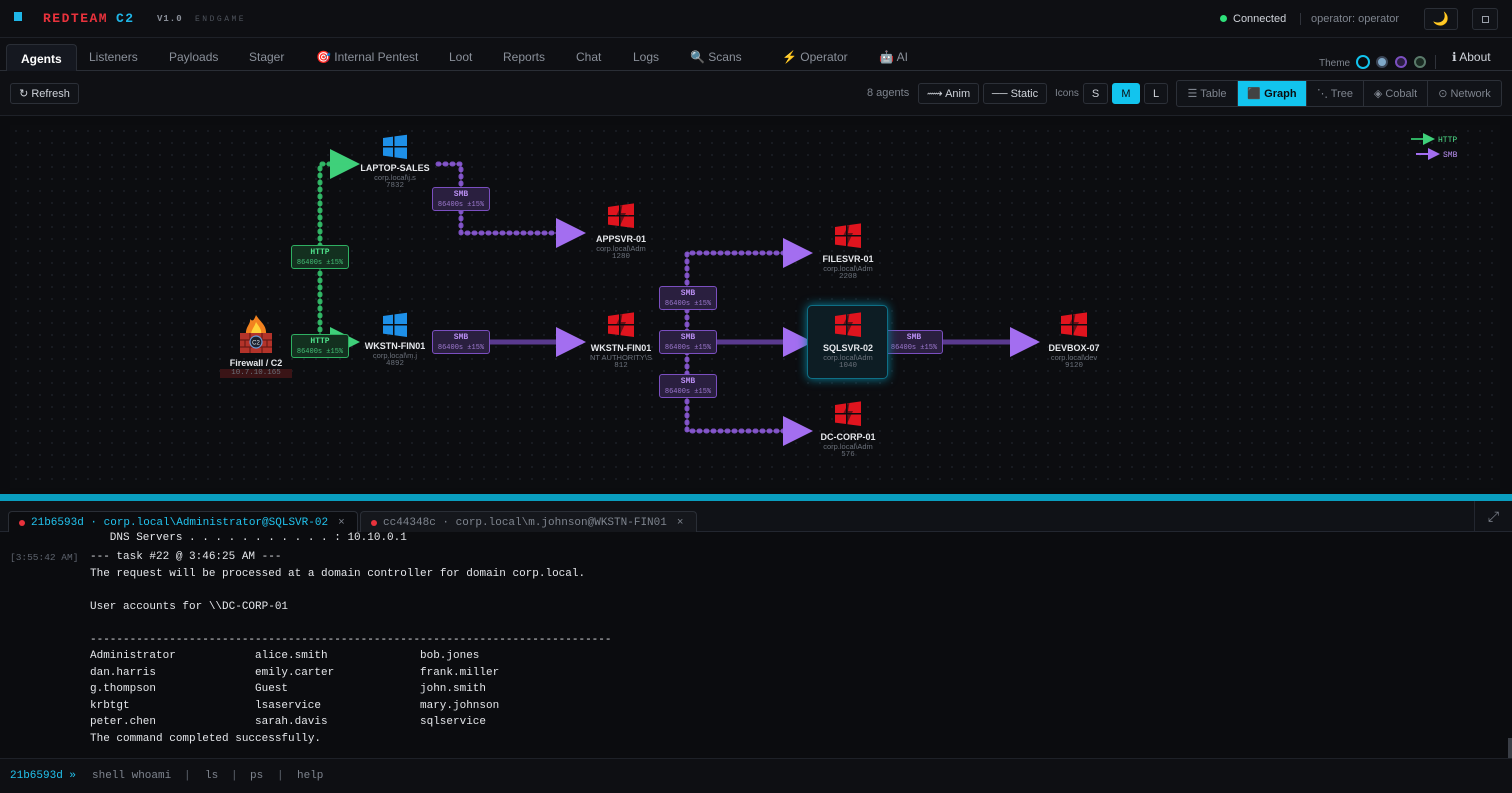 The width and height of the screenshot is (1512, 793). I want to click on session-status-dot, so click(374, 522).